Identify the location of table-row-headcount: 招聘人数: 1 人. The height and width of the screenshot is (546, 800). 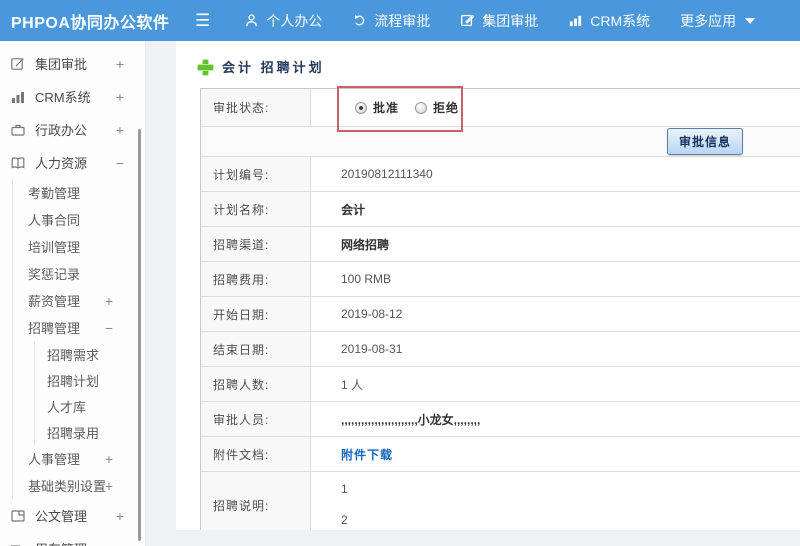
(500, 384).